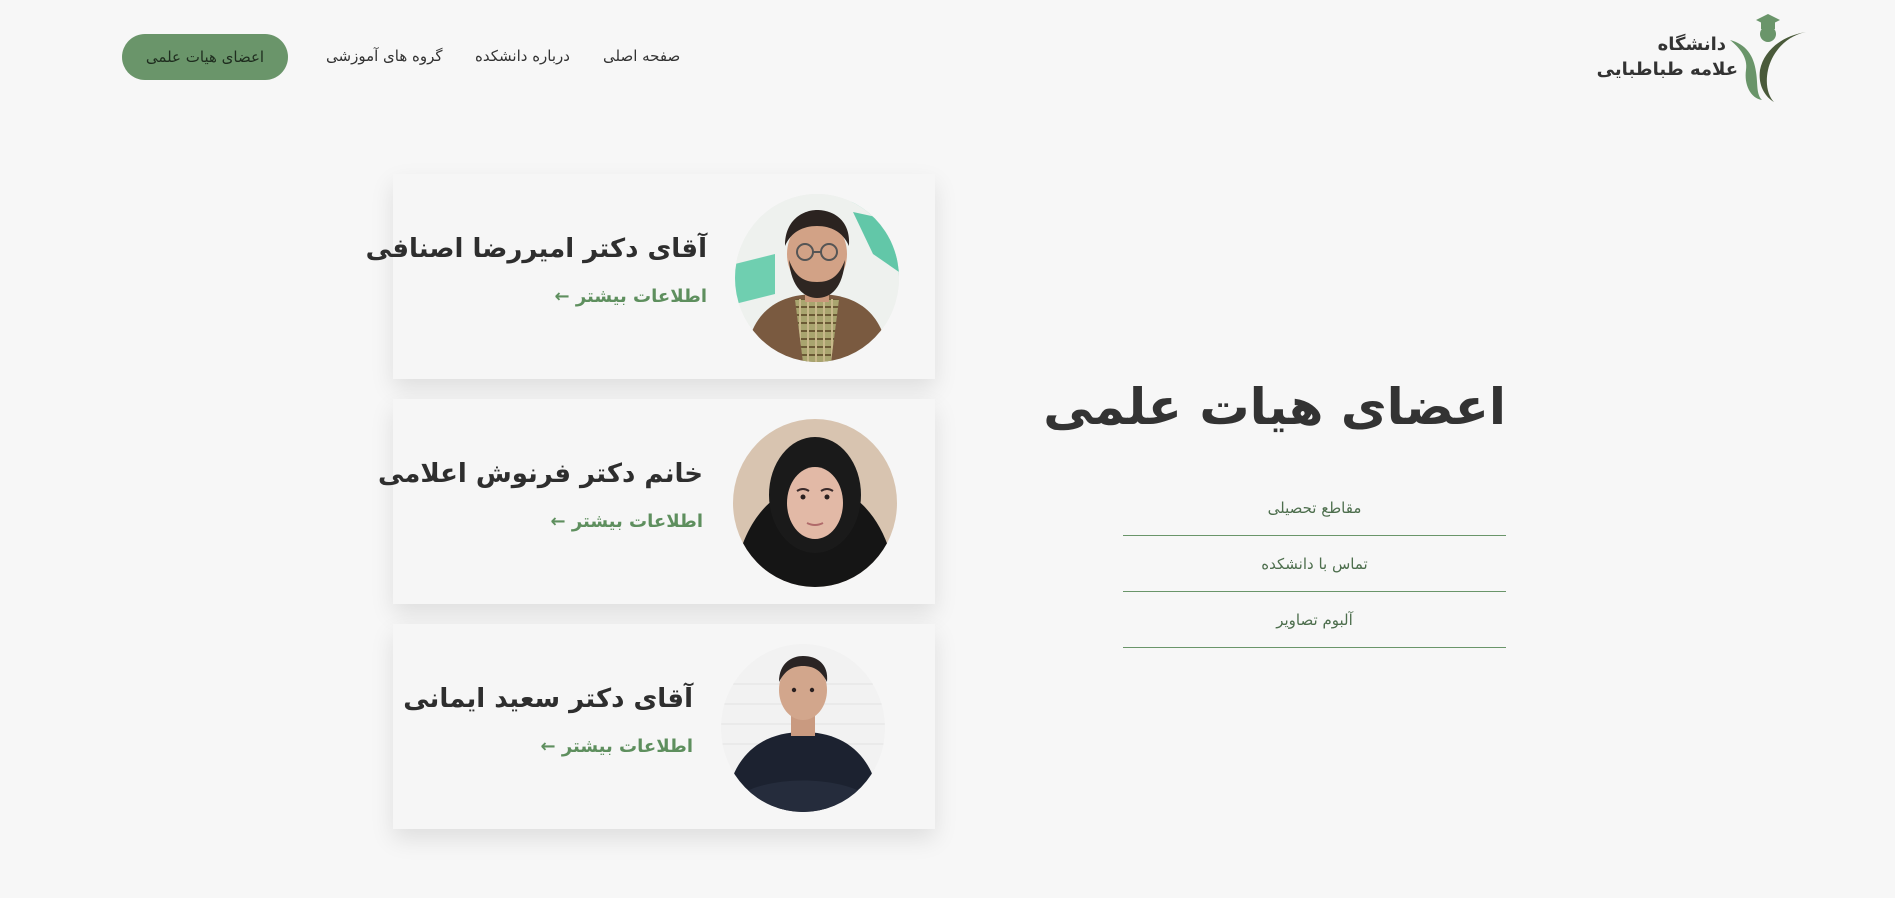 This screenshot has width=1895, height=898. Describe the element at coordinates (522, 56) in the screenshot. I see `nav-link-about: درباره دانشکده` at that location.